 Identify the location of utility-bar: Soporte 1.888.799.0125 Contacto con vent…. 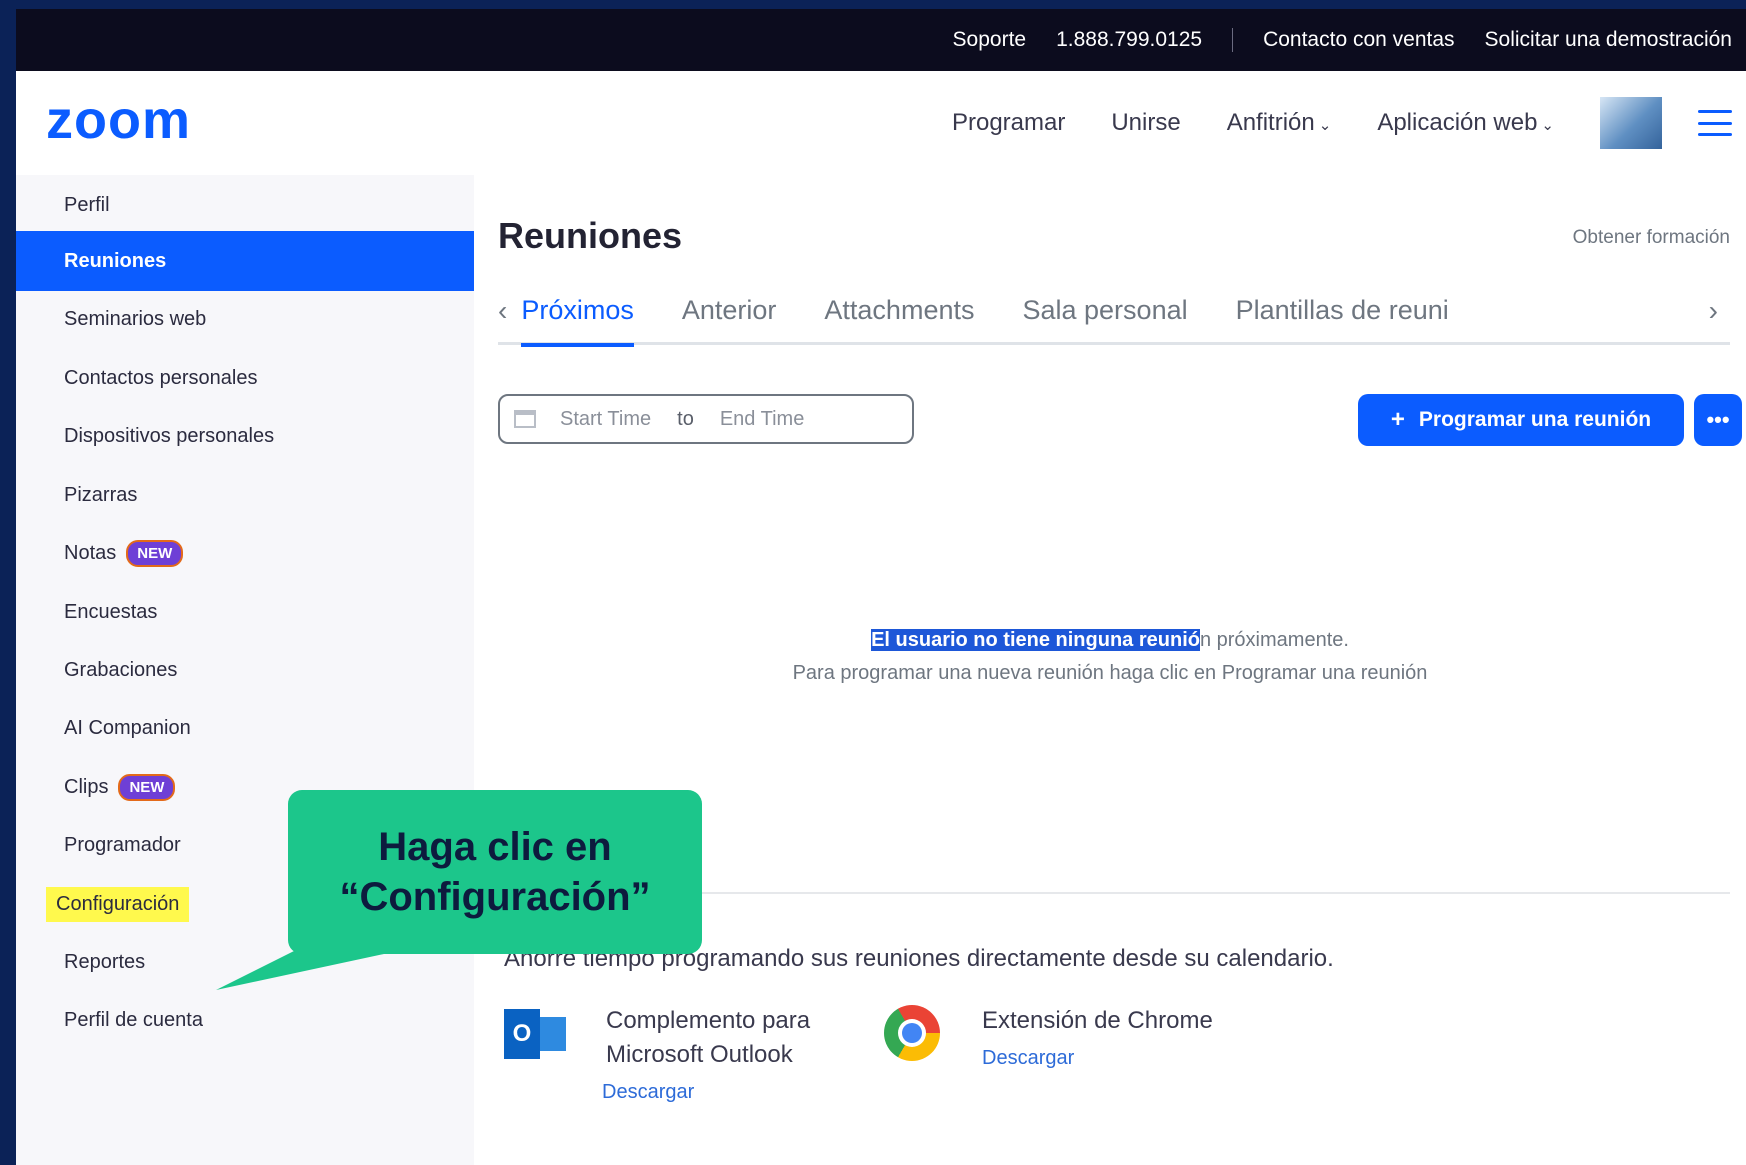
(881, 40).